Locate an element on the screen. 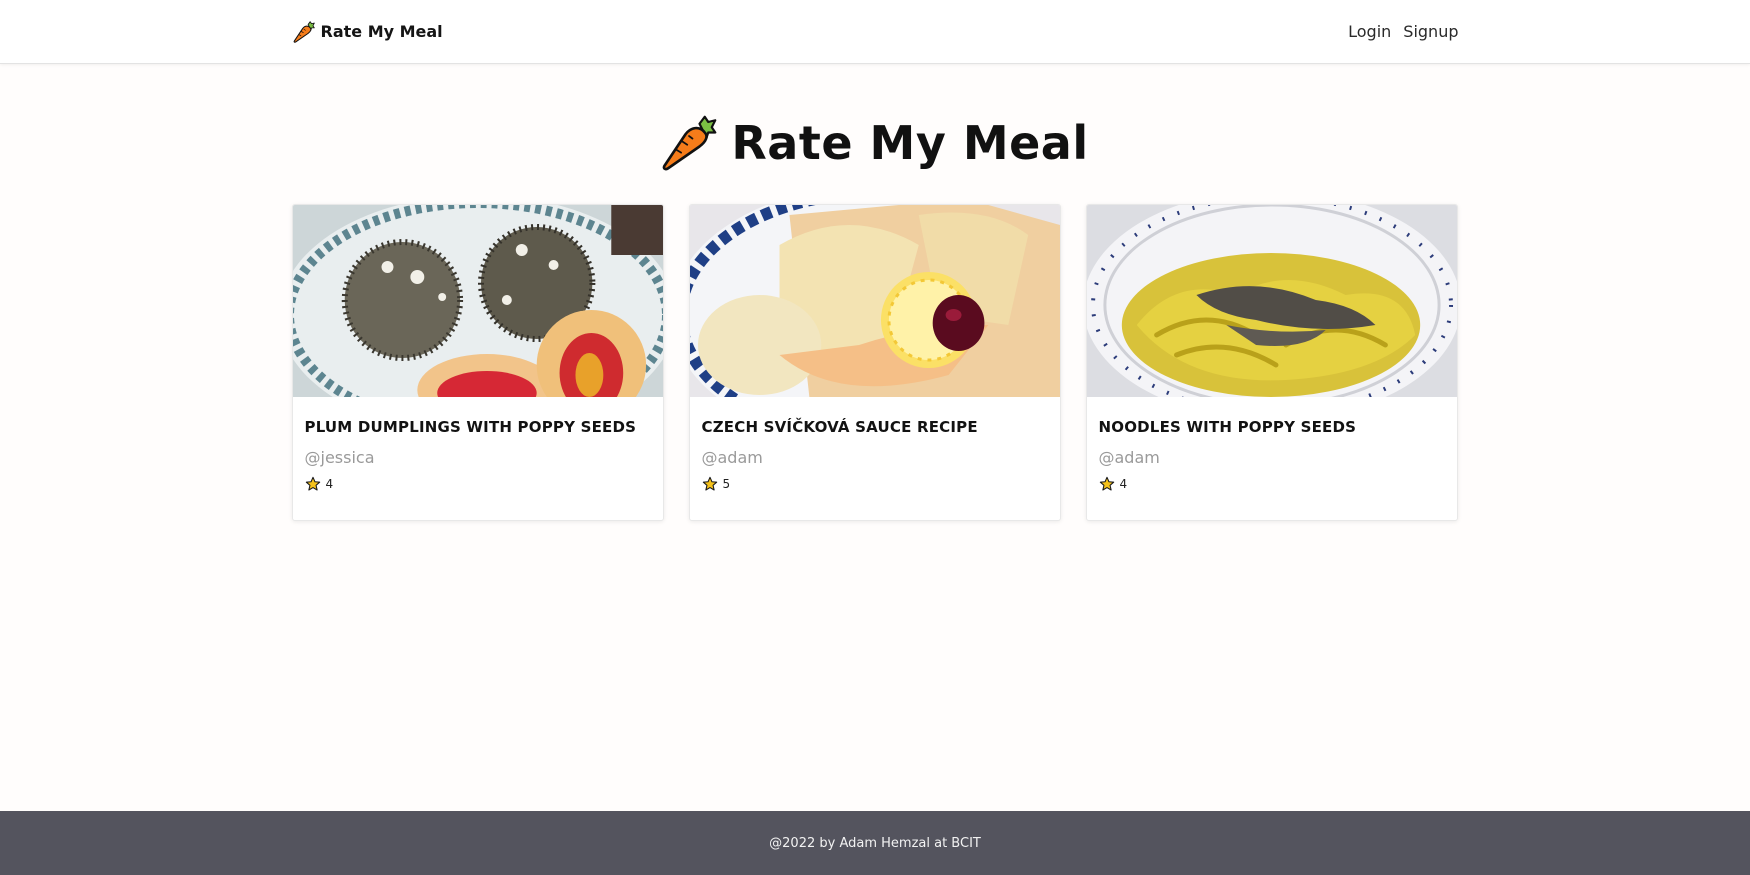 The image size is (1750, 875). hero-header: Rate My Meal is located at coordinates (875, 143).